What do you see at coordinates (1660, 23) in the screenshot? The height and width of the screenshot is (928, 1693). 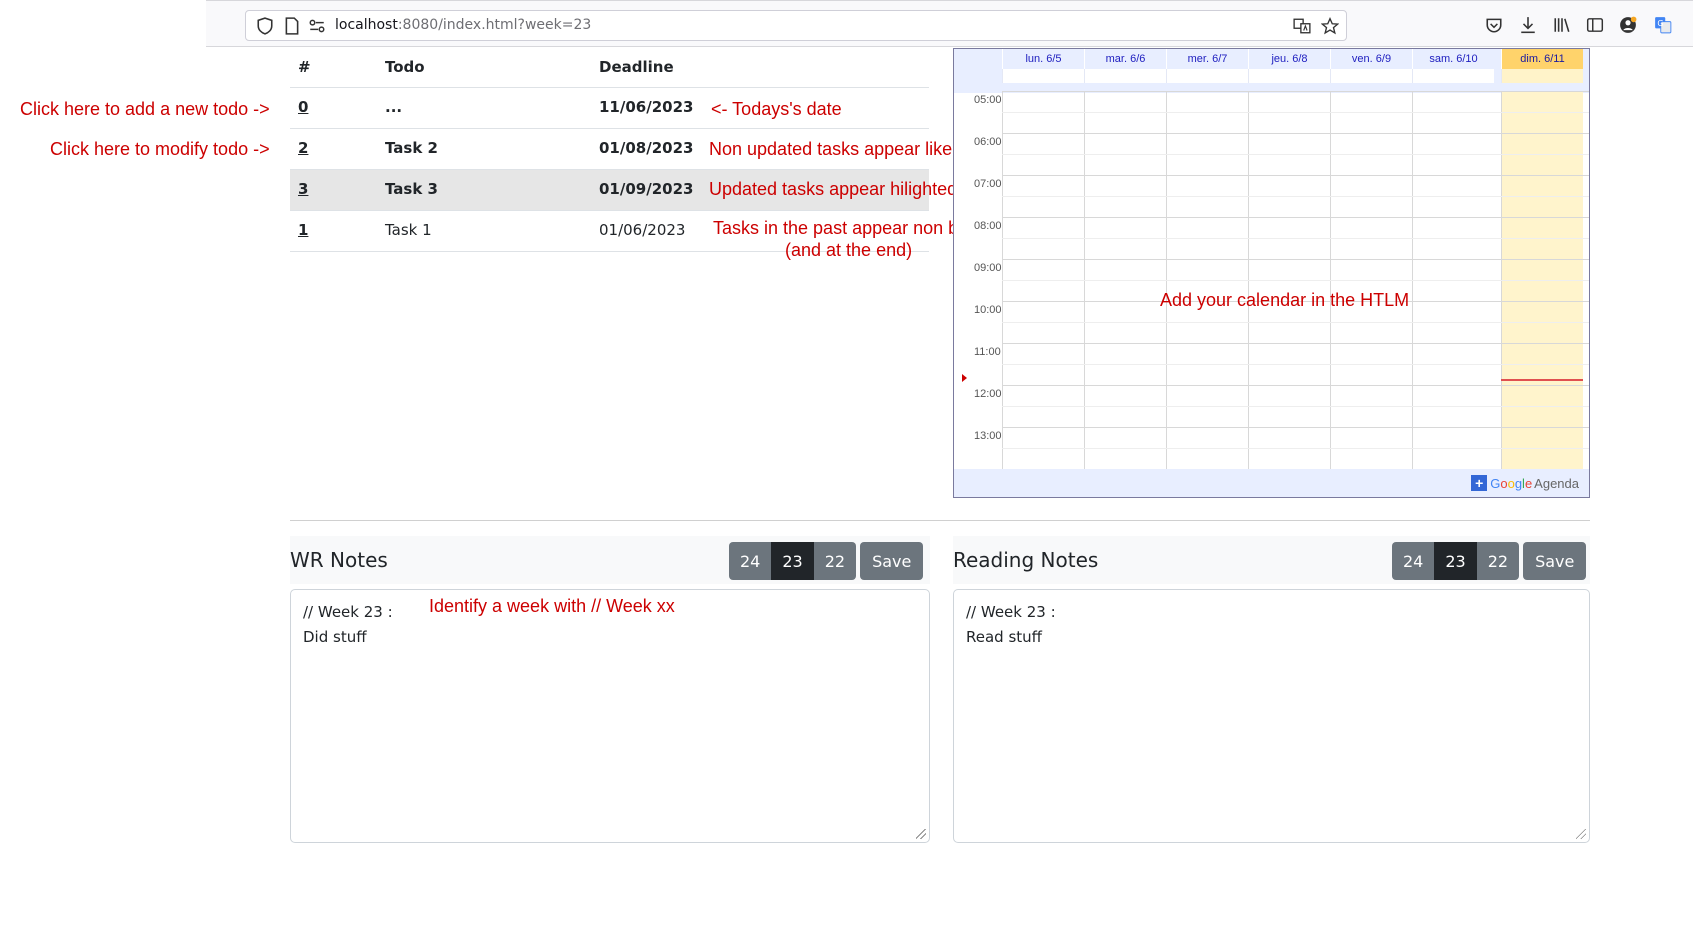 I see `svg-text: G` at bounding box center [1660, 23].